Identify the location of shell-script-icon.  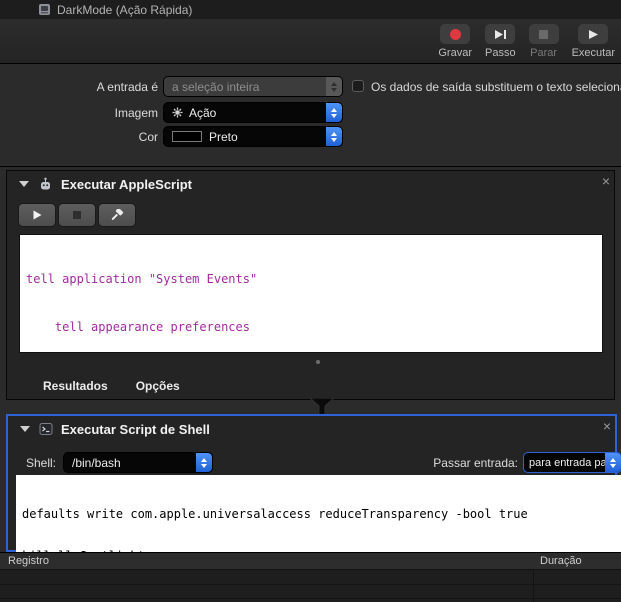
(46, 429).